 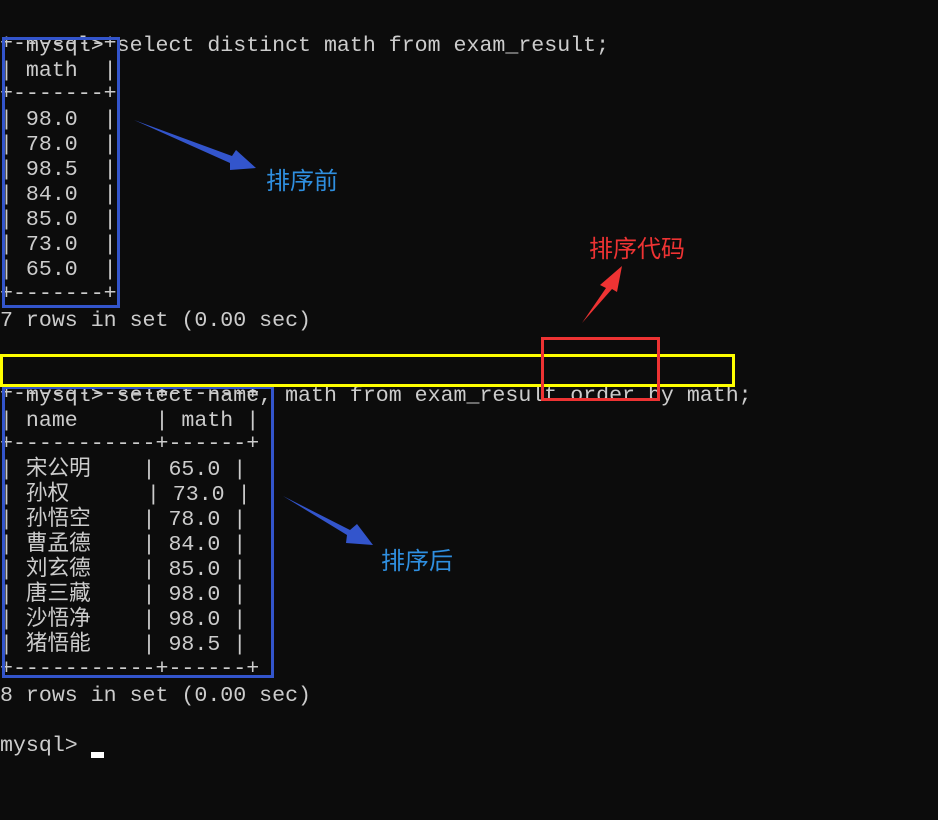 I want to click on arrow-code-icon, so click(x=602, y=294).